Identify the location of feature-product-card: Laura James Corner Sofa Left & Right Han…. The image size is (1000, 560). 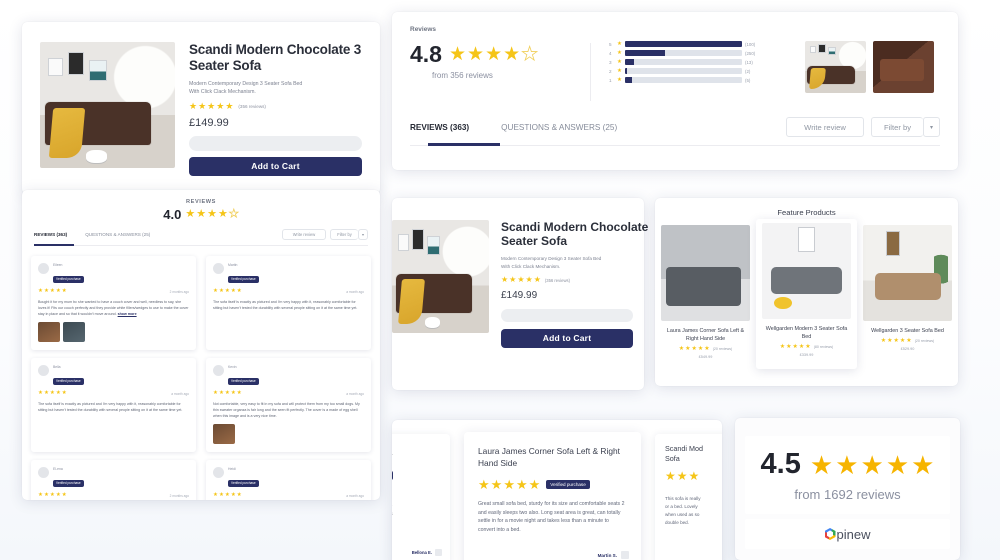
(705, 292).